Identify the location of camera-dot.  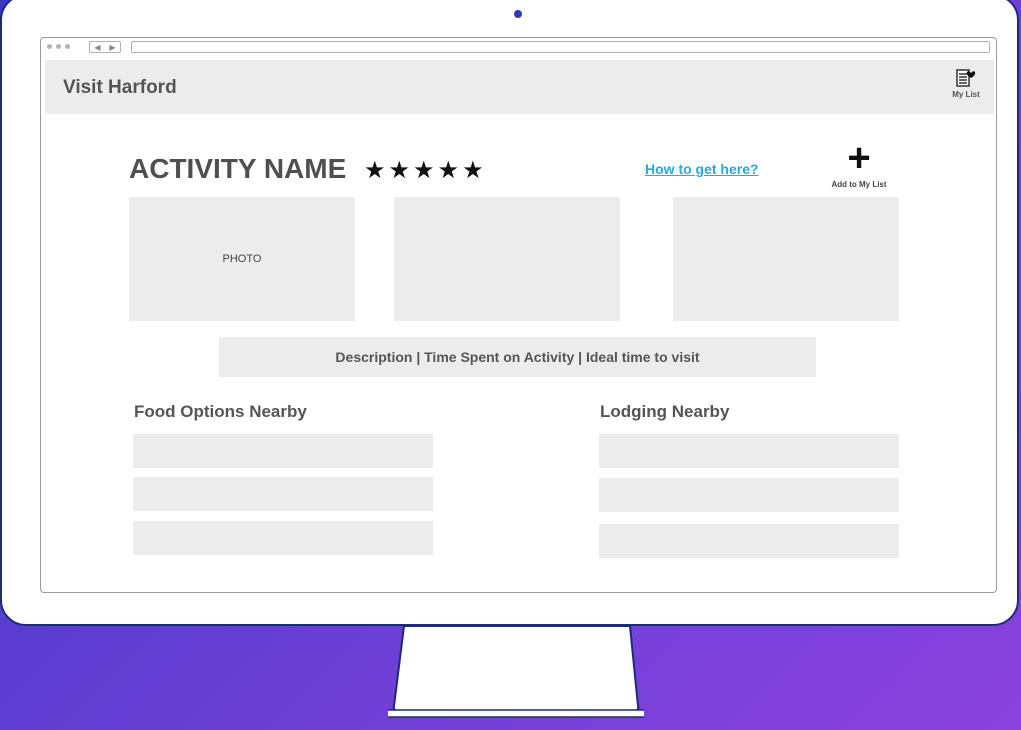
(518, 14).